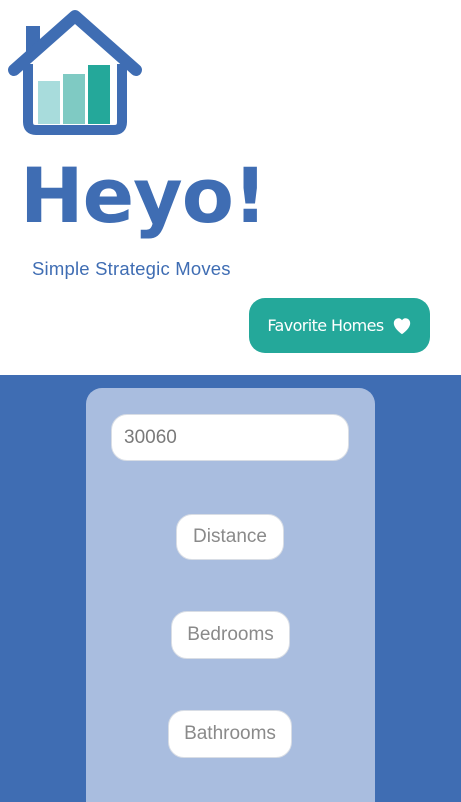 This screenshot has width=461, height=802. What do you see at coordinates (131, 268) in the screenshot?
I see `tagline: Simple Strategic Moves` at bounding box center [131, 268].